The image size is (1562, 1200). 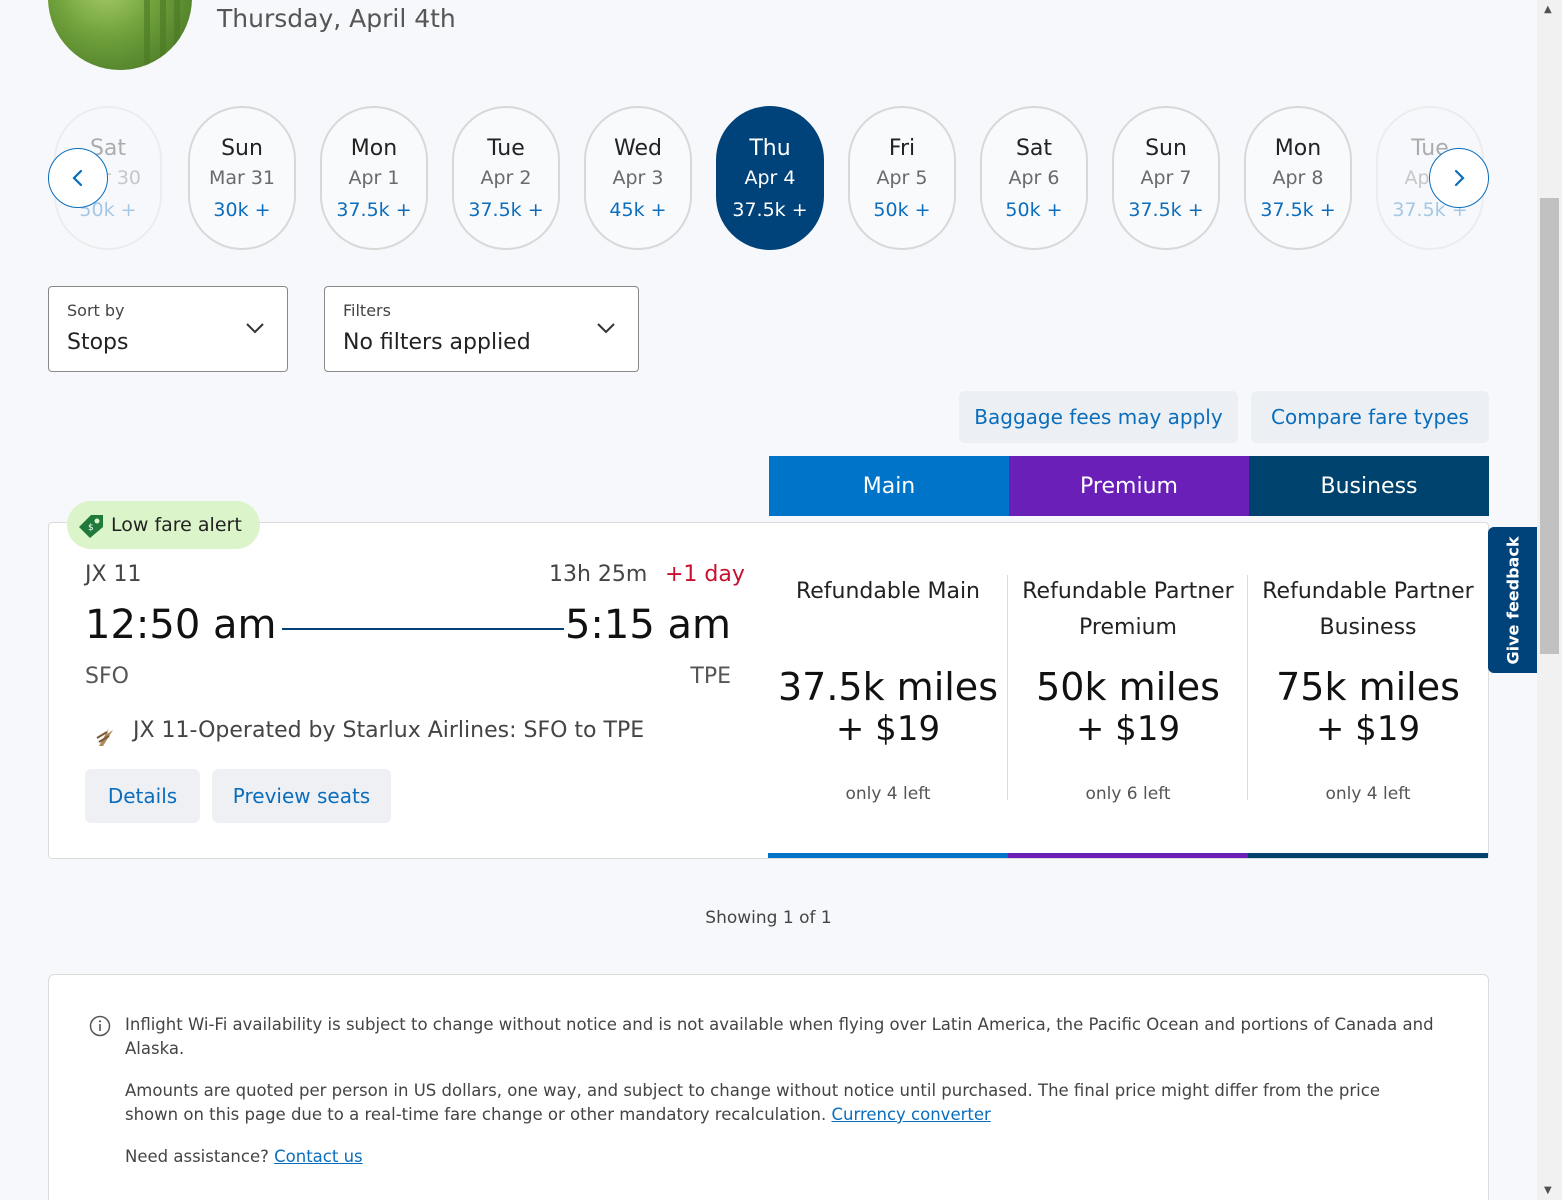 I want to click on plus-day-indicator: +1 day, so click(x=705, y=574).